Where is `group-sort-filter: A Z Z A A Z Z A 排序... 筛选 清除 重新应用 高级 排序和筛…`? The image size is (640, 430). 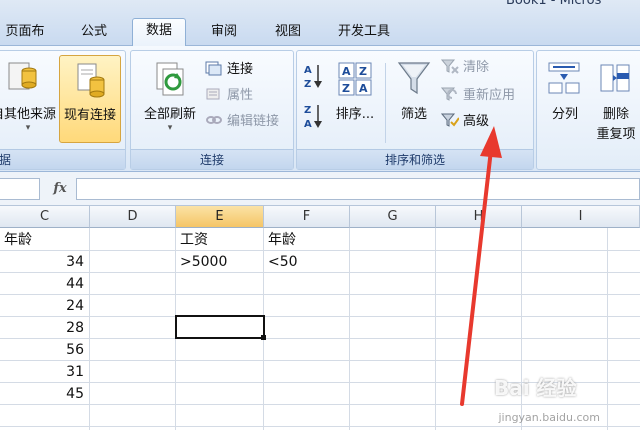 group-sort-filter: A Z Z A A Z Z A 排序... 筛选 清除 重新应用 高级 排序和筛… is located at coordinates (415, 110).